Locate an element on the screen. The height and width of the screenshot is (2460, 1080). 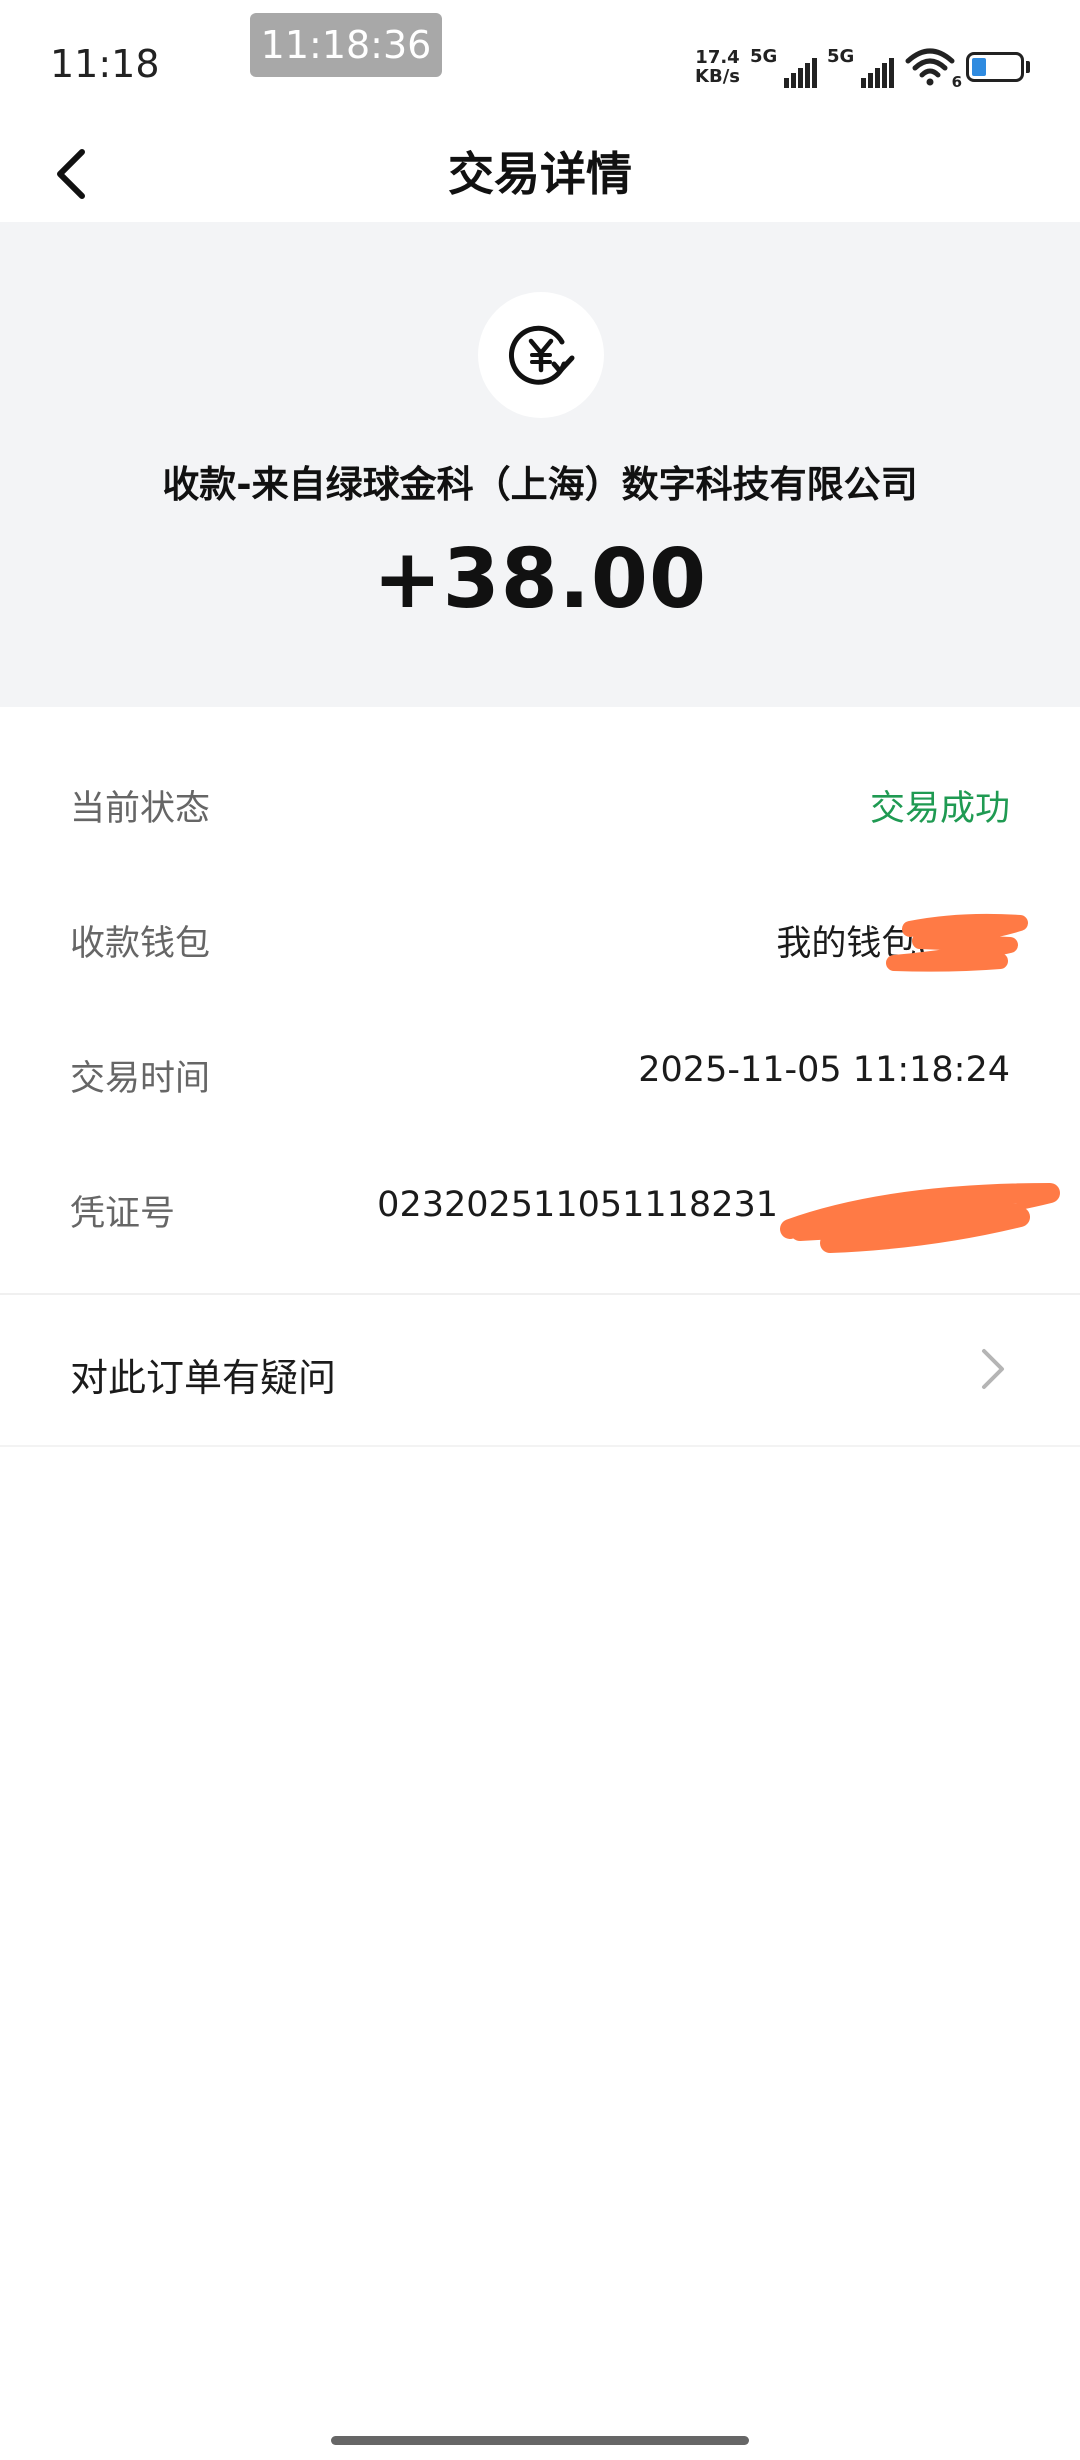
network-speed: 17.4 KB/s is located at coordinates (717, 67).